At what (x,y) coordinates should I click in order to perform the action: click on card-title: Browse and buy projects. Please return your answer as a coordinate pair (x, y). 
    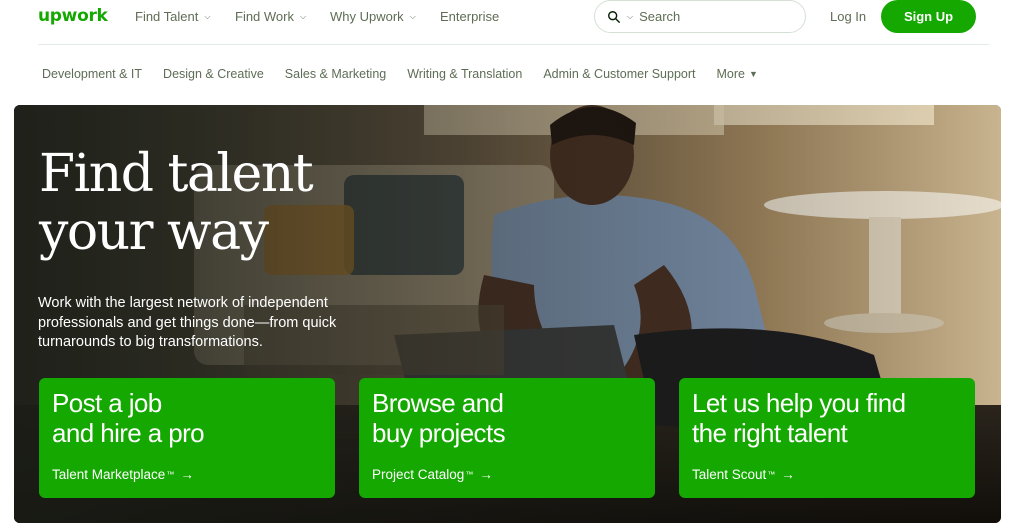
    Looking at the image, I should click on (439, 418).